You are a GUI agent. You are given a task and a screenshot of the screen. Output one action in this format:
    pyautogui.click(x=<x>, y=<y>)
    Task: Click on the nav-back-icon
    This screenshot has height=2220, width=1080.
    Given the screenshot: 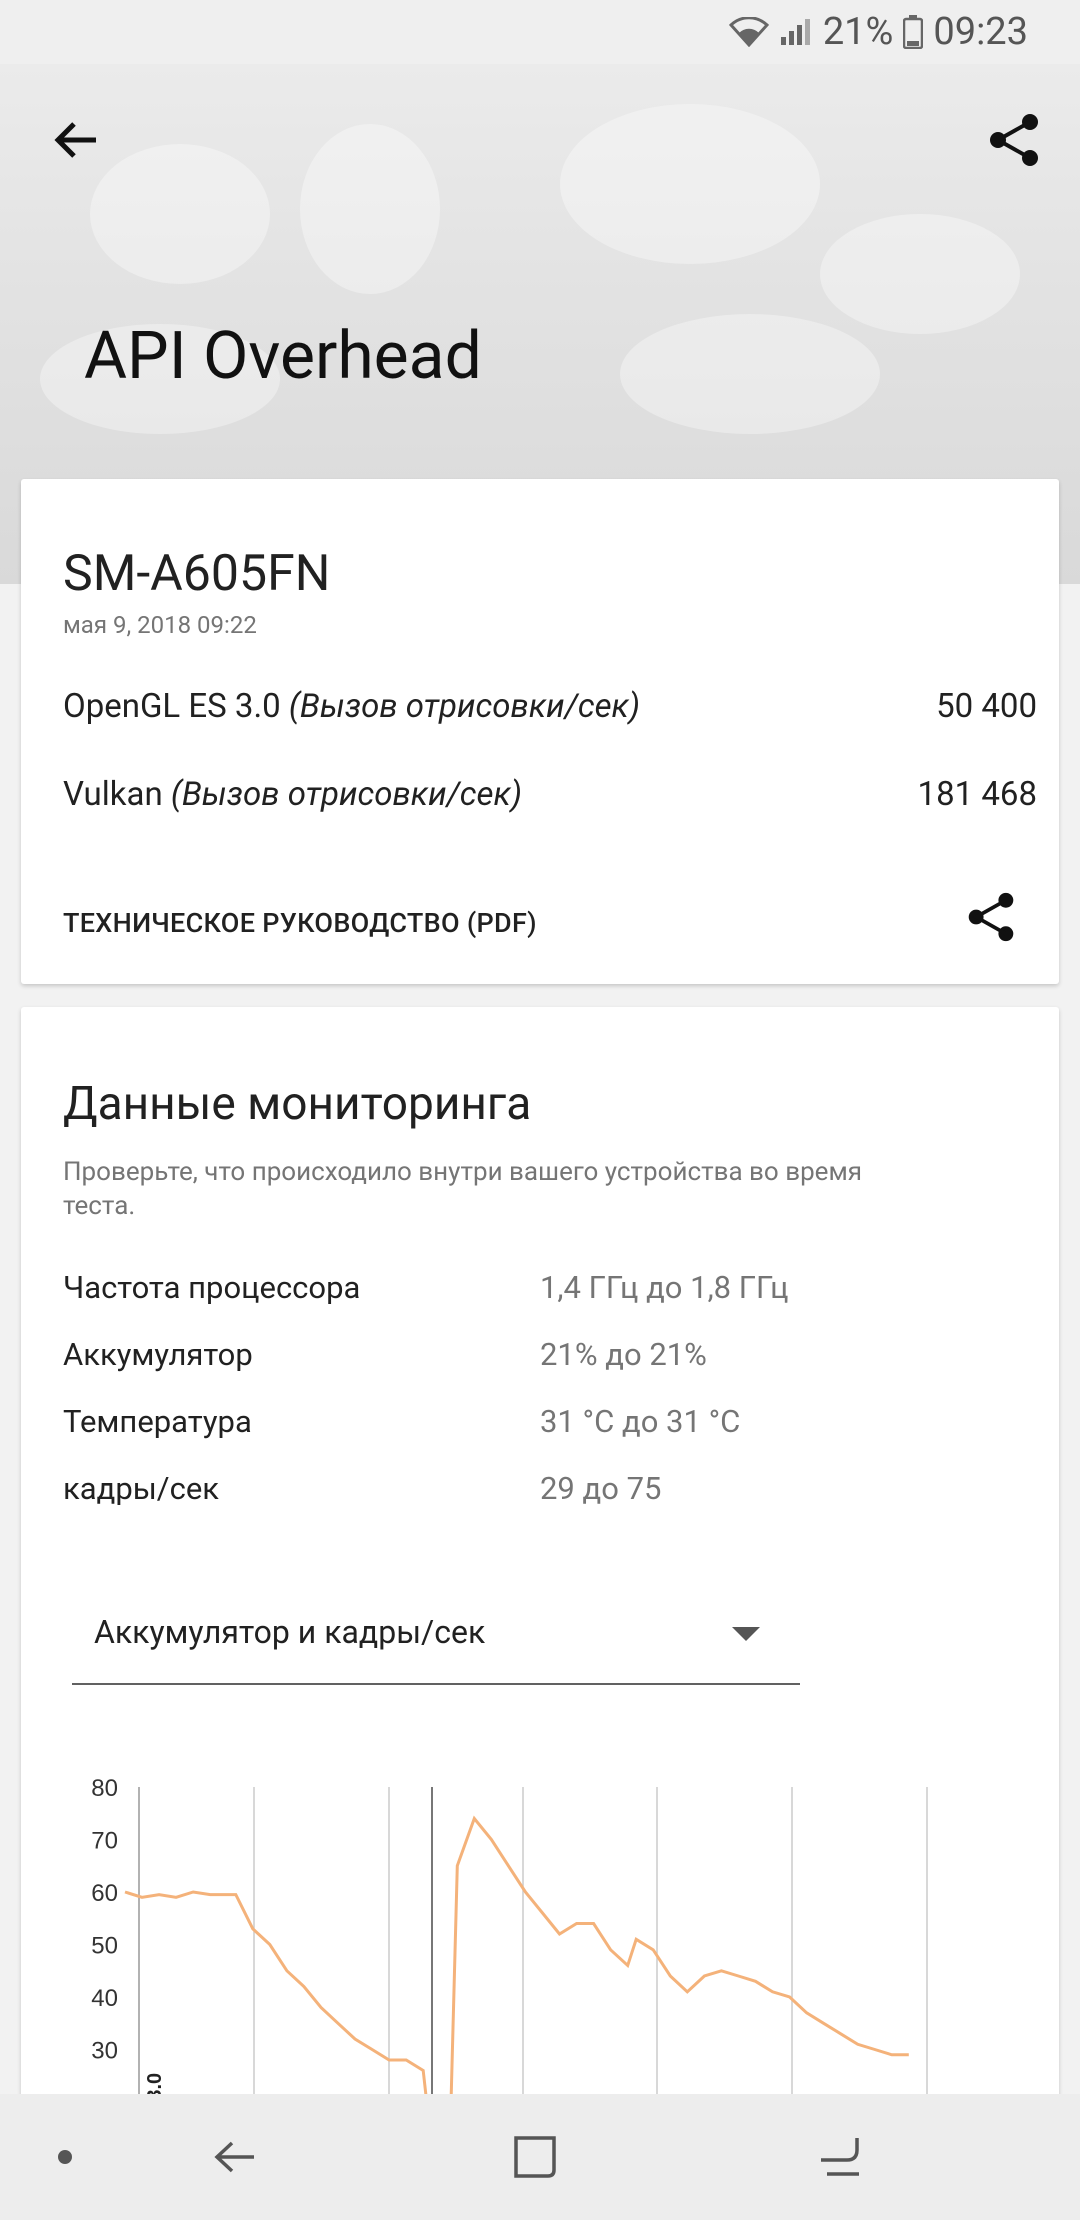 What is the action you would take?
    pyautogui.click(x=235, y=2159)
    